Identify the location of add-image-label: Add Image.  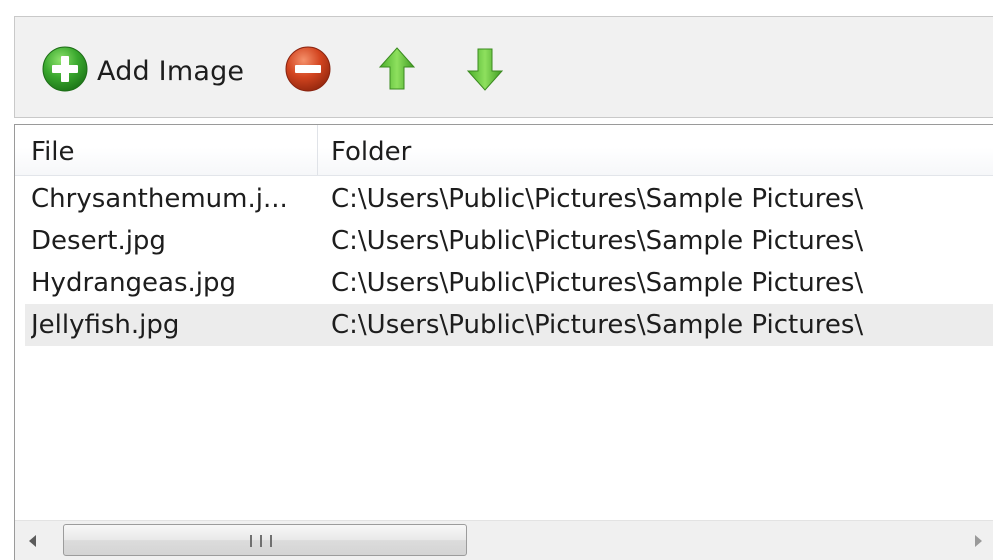
(171, 71).